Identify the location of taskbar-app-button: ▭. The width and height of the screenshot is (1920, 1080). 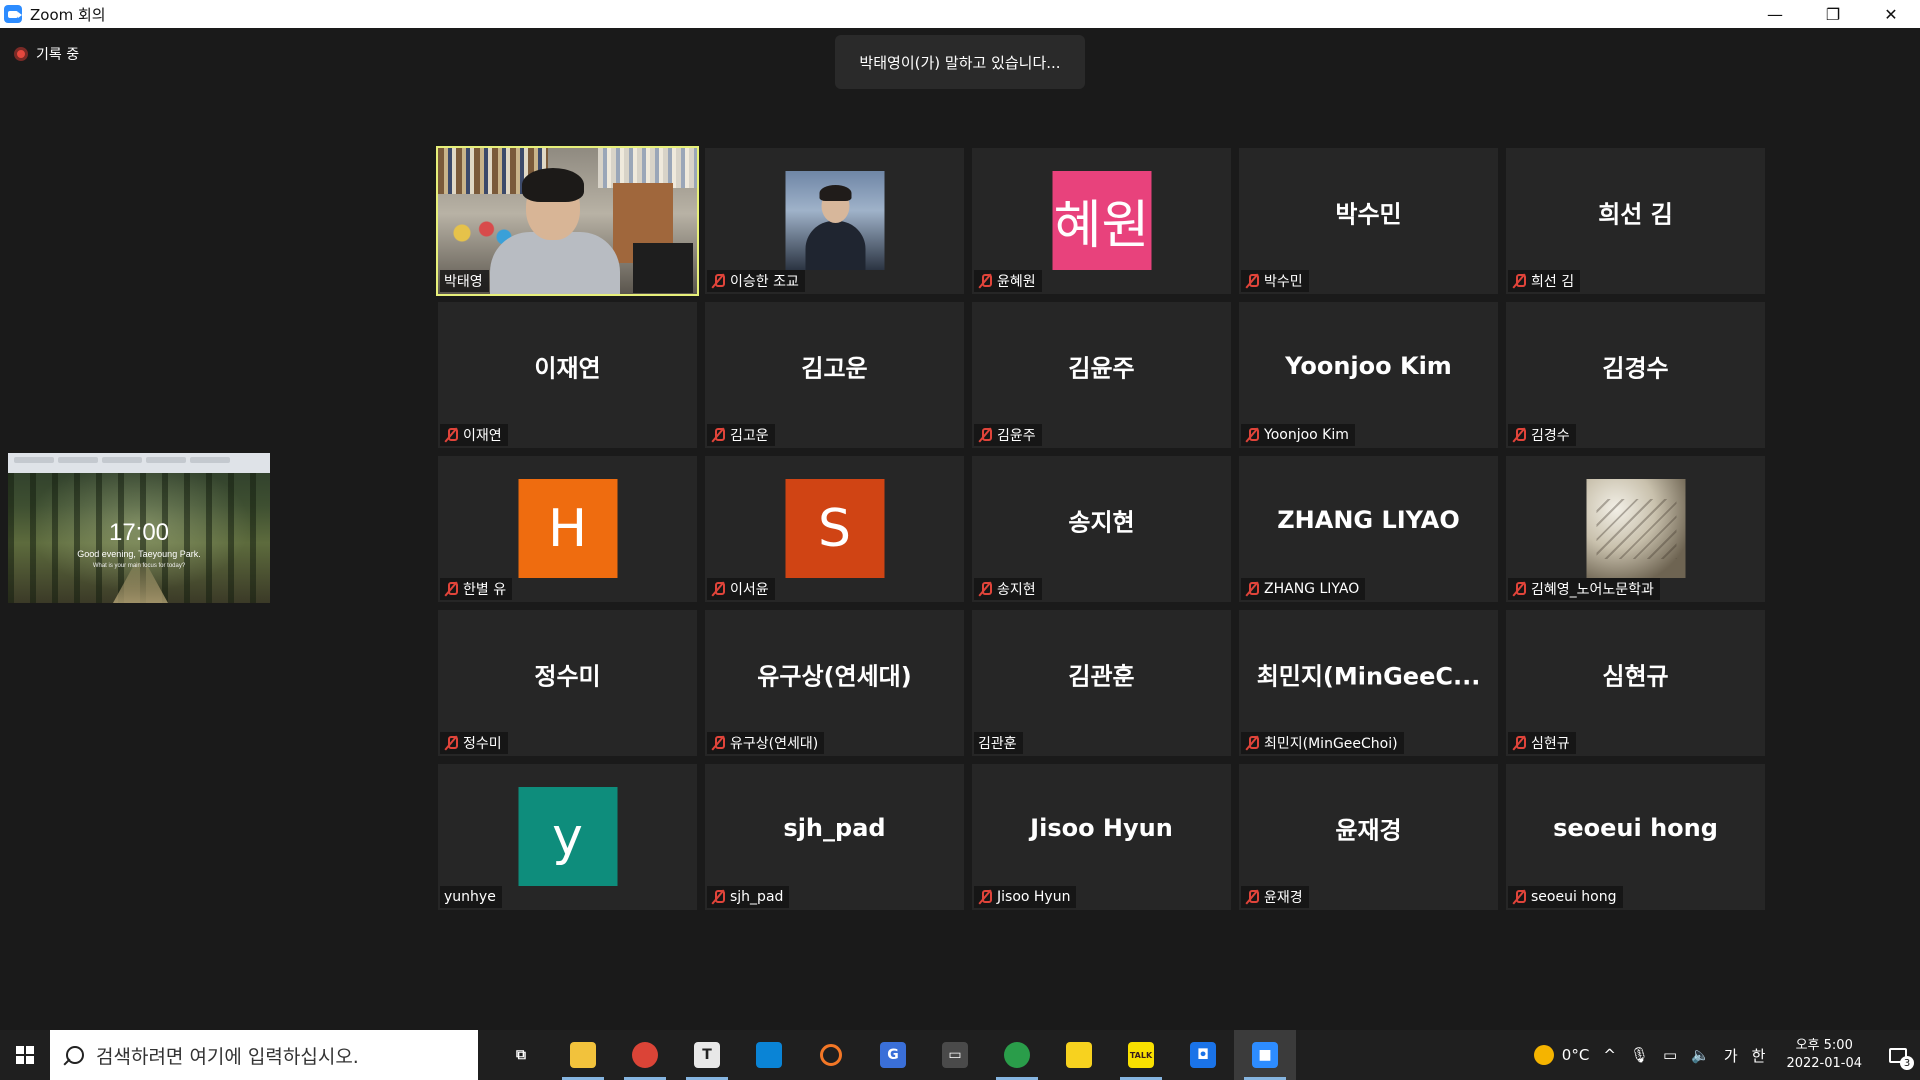
(955, 1055).